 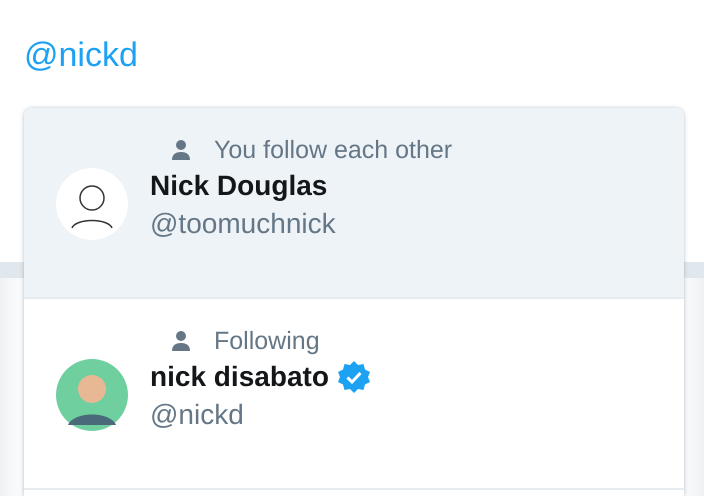 What do you see at coordinates (267, 341) in the screenshot?
I see `relationship-label: Following` at bounding box center [267, 341].